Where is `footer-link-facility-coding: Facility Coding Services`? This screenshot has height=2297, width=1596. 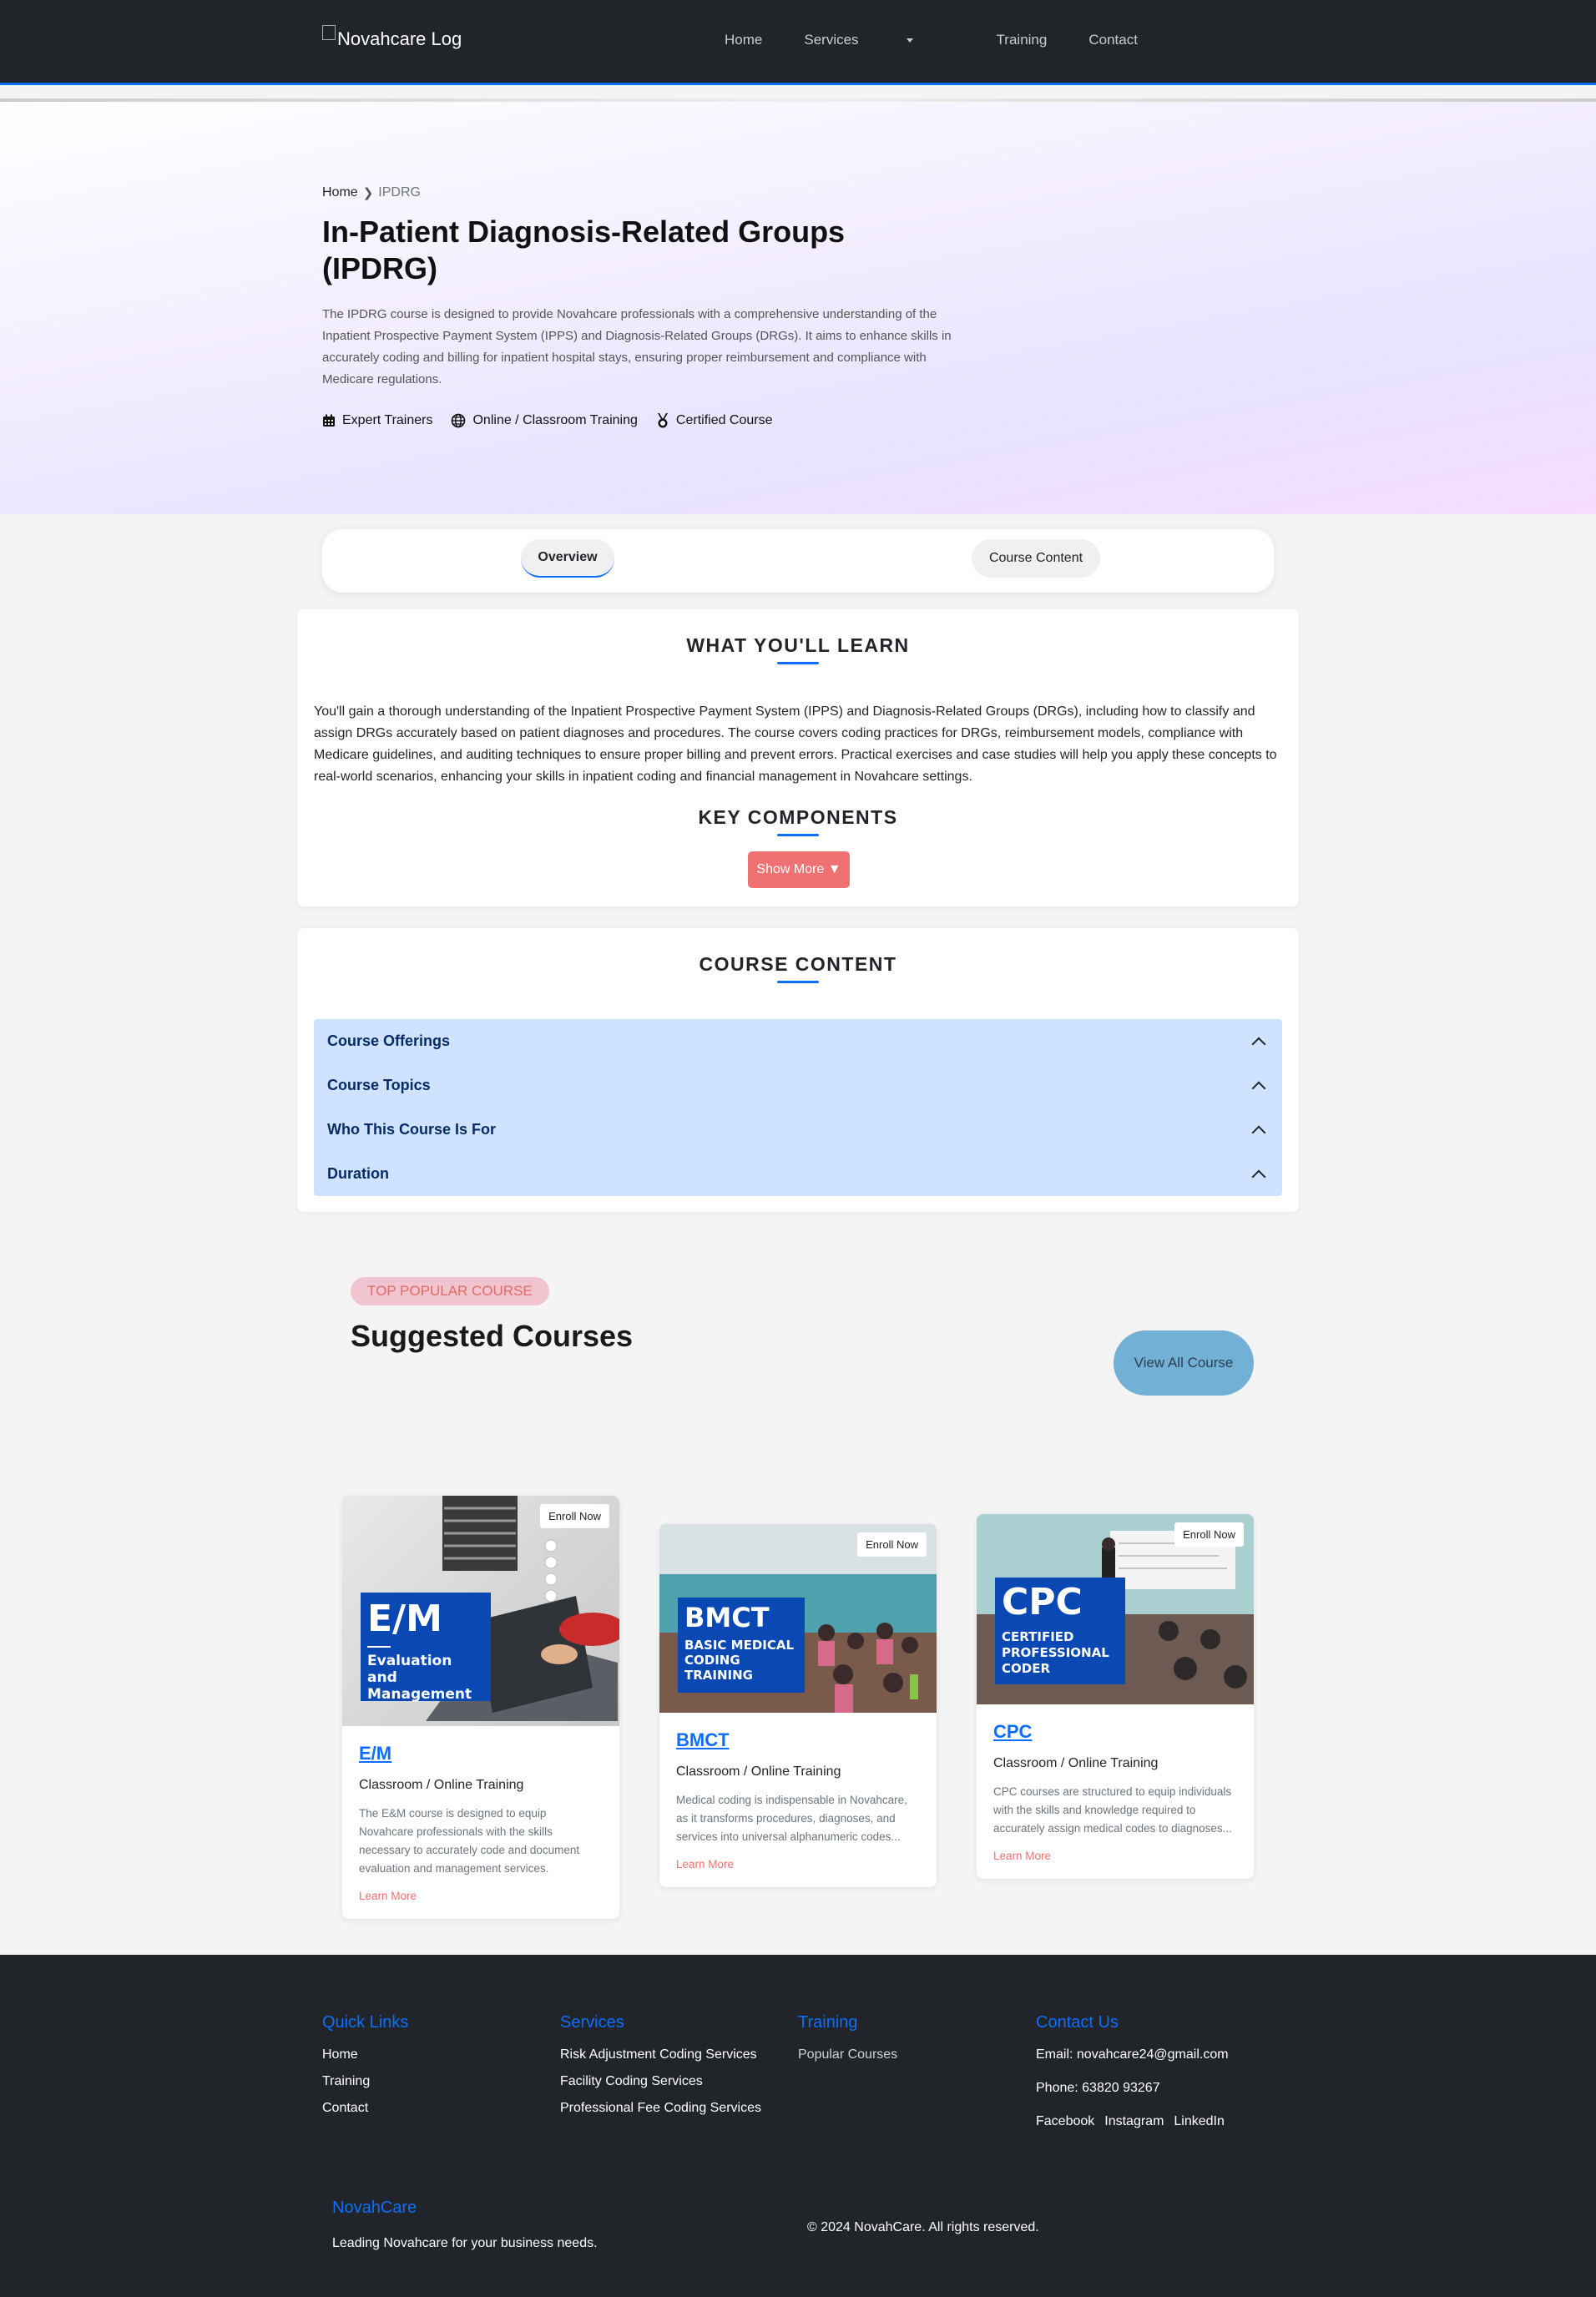 footer-link-facility-coding: Facility Coding Services is located at coordinates (660, 2081).